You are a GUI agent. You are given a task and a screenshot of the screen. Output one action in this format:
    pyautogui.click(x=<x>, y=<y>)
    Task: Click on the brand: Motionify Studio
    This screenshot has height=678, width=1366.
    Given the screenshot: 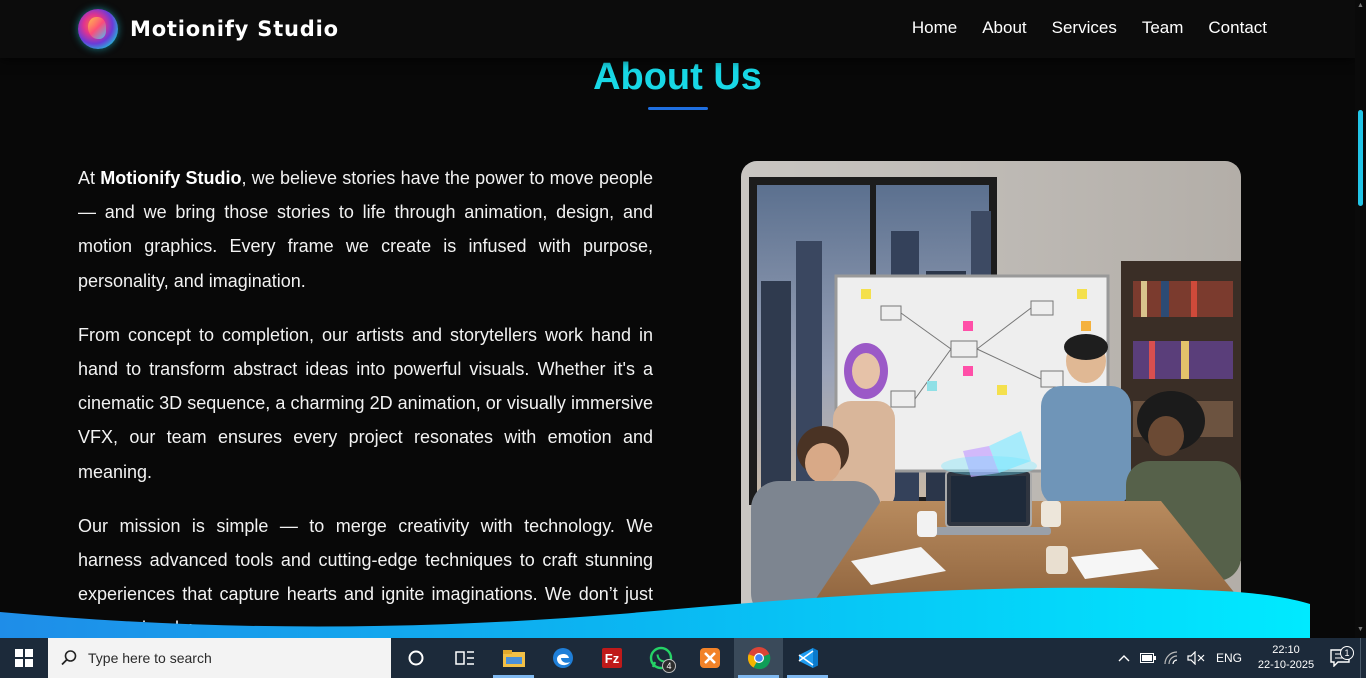 What is the action you would take?
    pyautogui.click(x=208, y=29)
    